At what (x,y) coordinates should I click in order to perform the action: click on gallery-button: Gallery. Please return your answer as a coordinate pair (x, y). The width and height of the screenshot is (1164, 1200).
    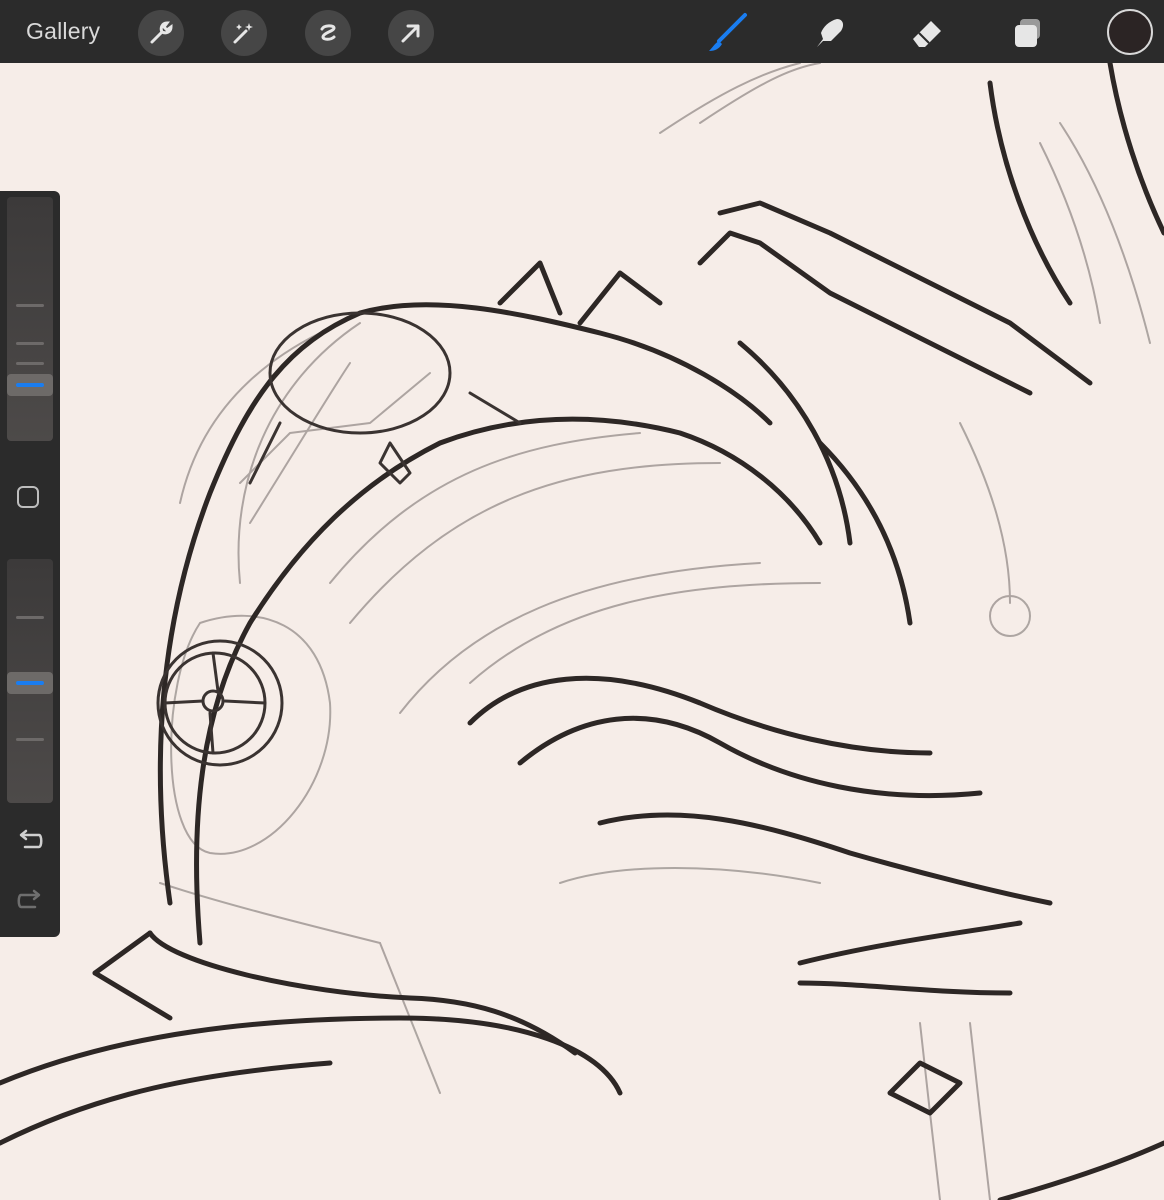
    Looking at the image, I should click on (63, 31).